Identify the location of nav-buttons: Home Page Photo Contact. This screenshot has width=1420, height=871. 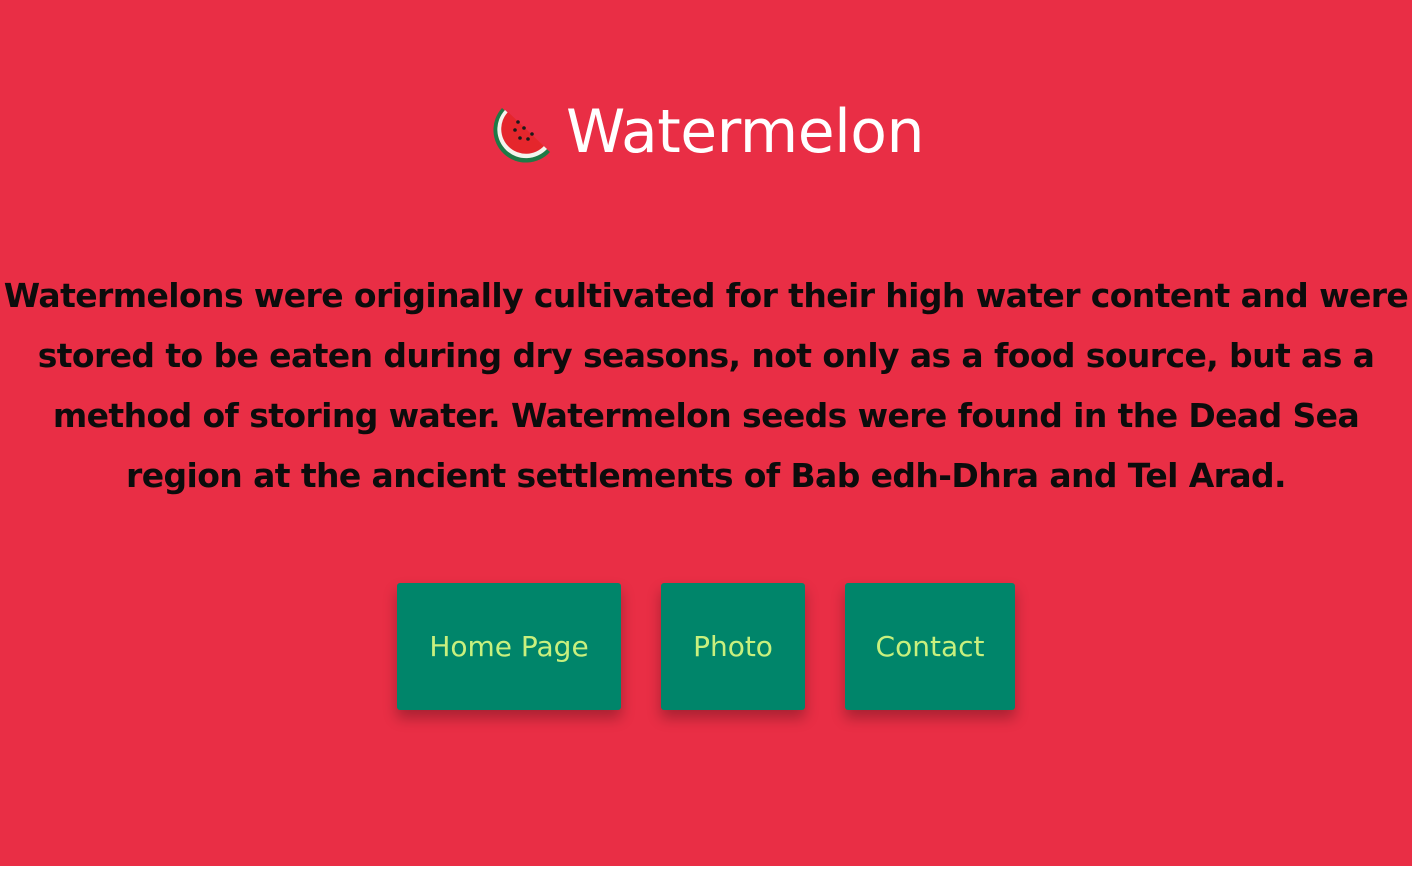
(706, 647).